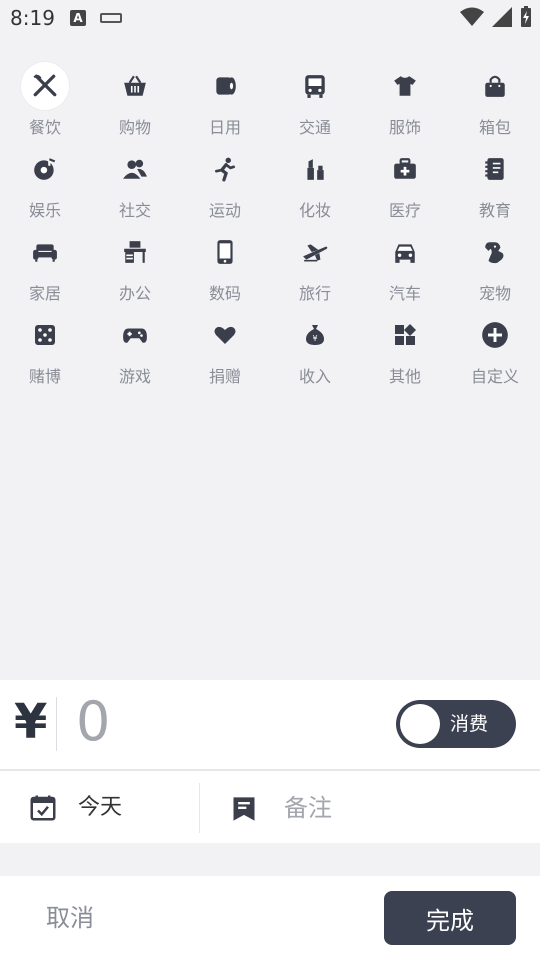  I want to click on bus-icon, so click(315, 86).